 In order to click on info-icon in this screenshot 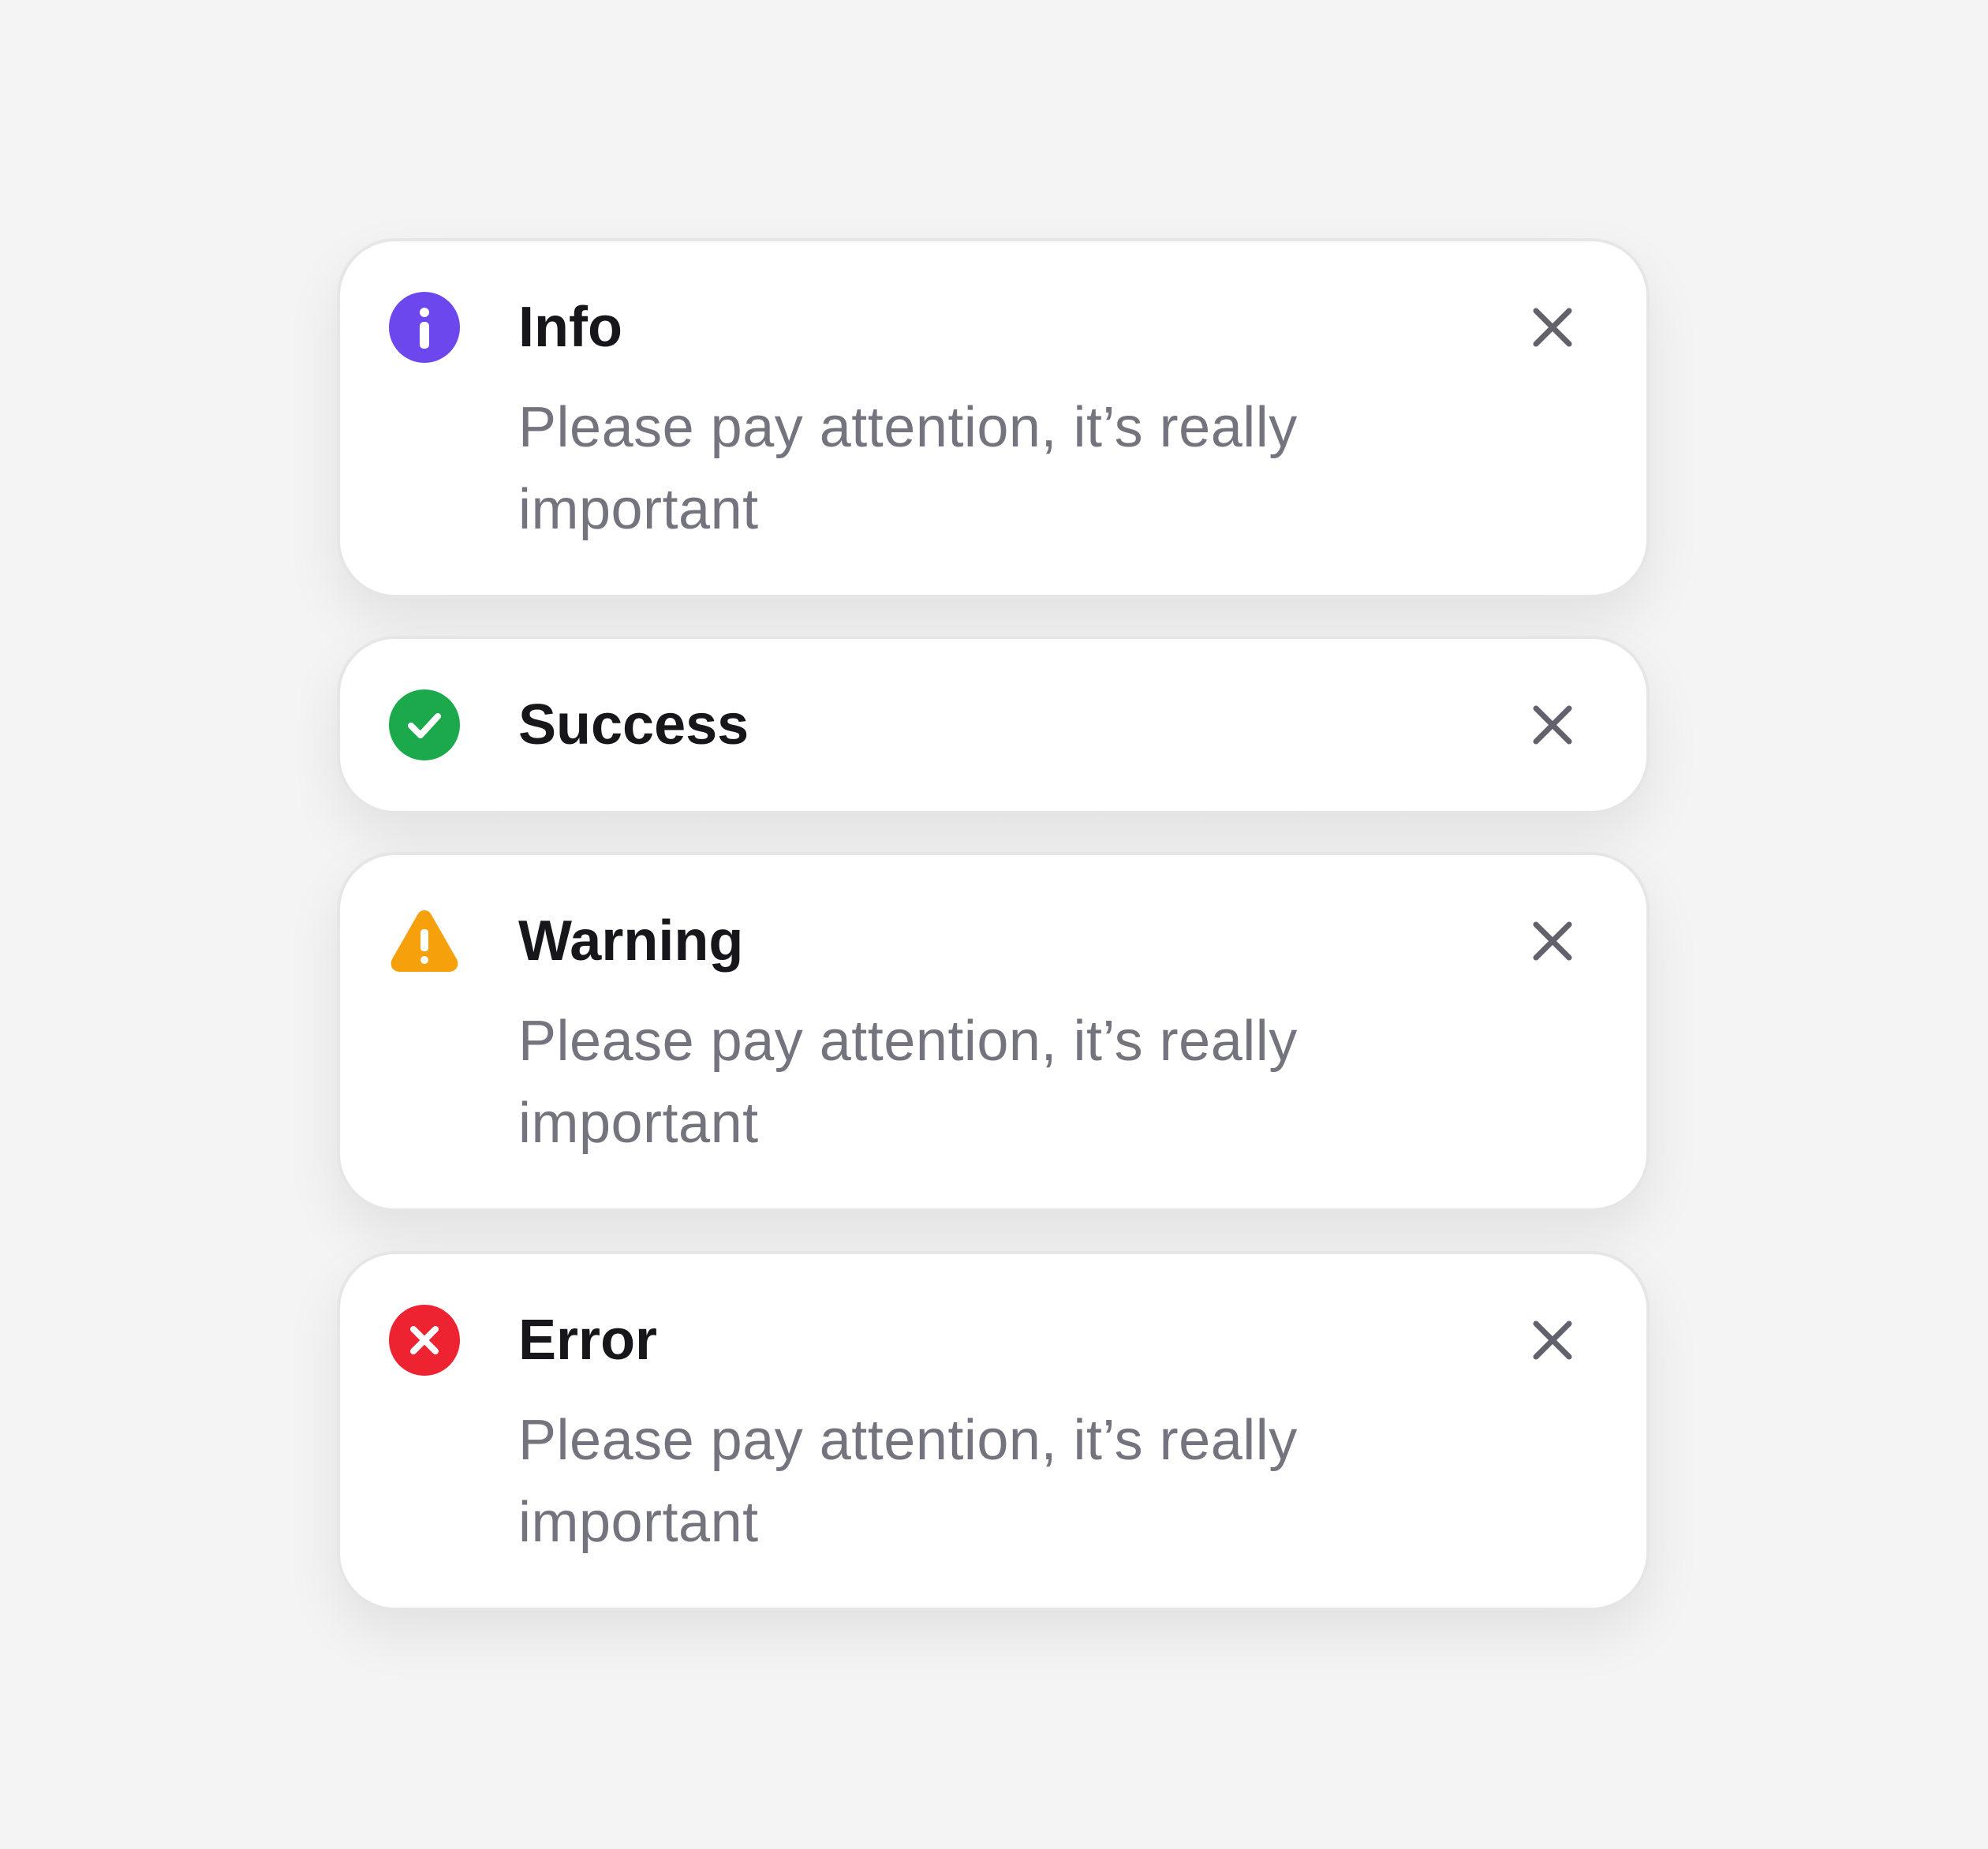, I will do `click(425, 327)`.